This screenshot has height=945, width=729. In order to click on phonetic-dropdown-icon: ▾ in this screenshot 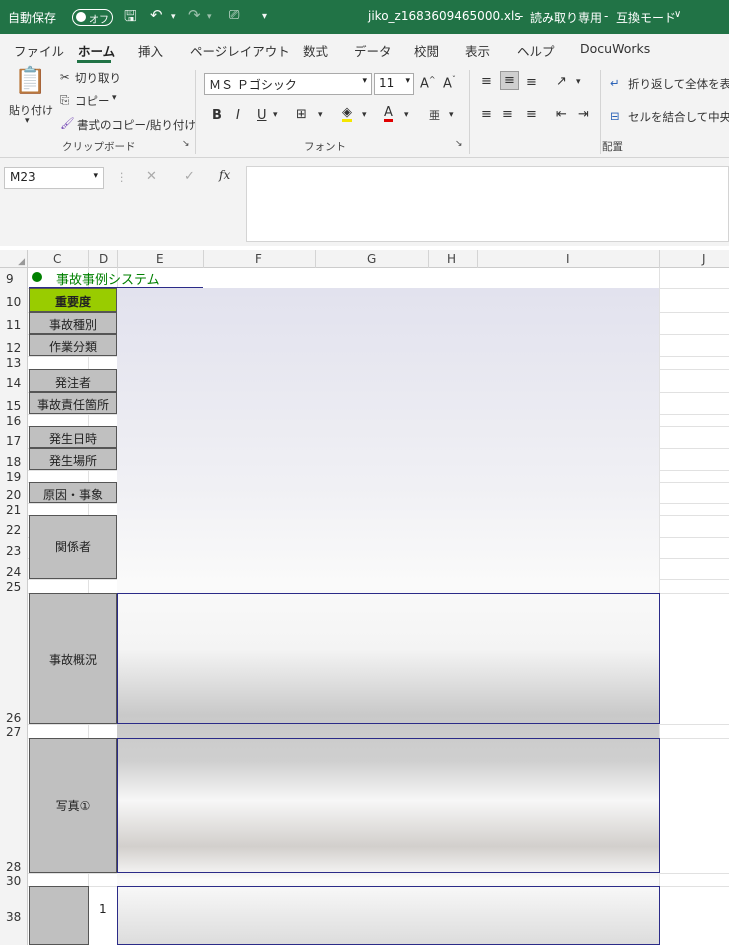, I will do `click(451, 115)`.